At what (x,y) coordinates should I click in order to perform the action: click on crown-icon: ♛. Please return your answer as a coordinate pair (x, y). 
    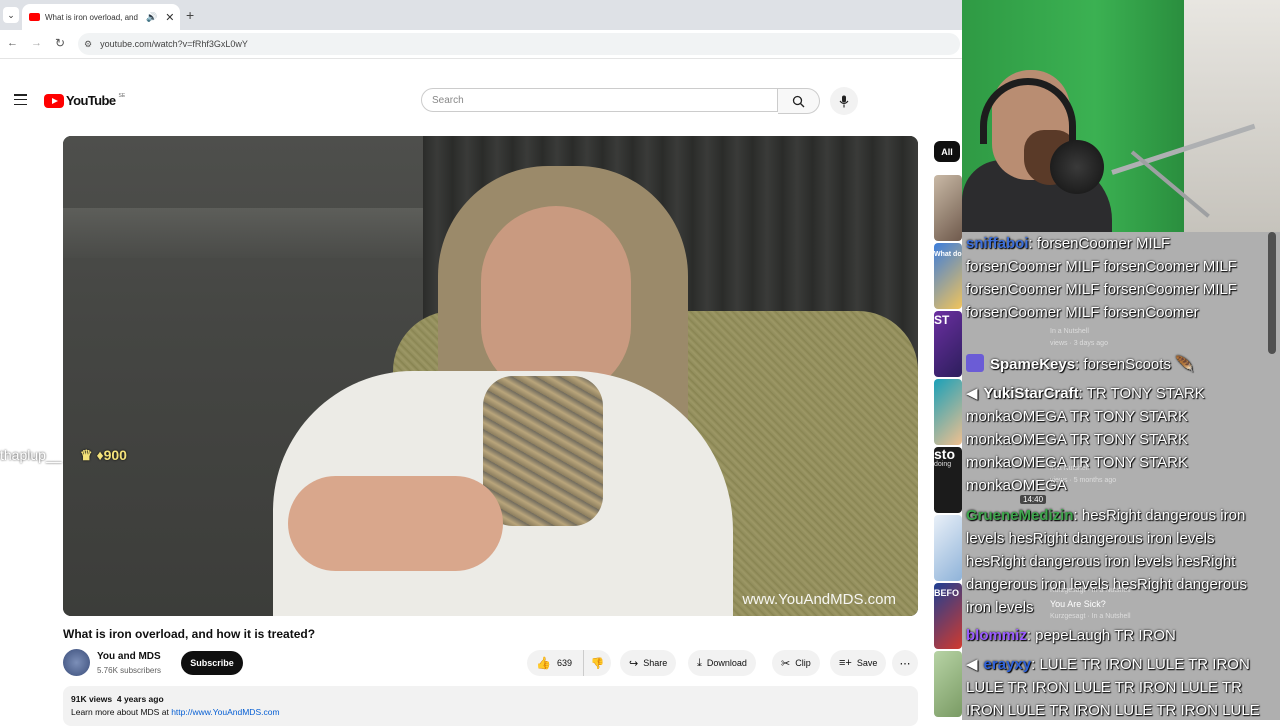
    Looking at the image, I should click on (86, 455).